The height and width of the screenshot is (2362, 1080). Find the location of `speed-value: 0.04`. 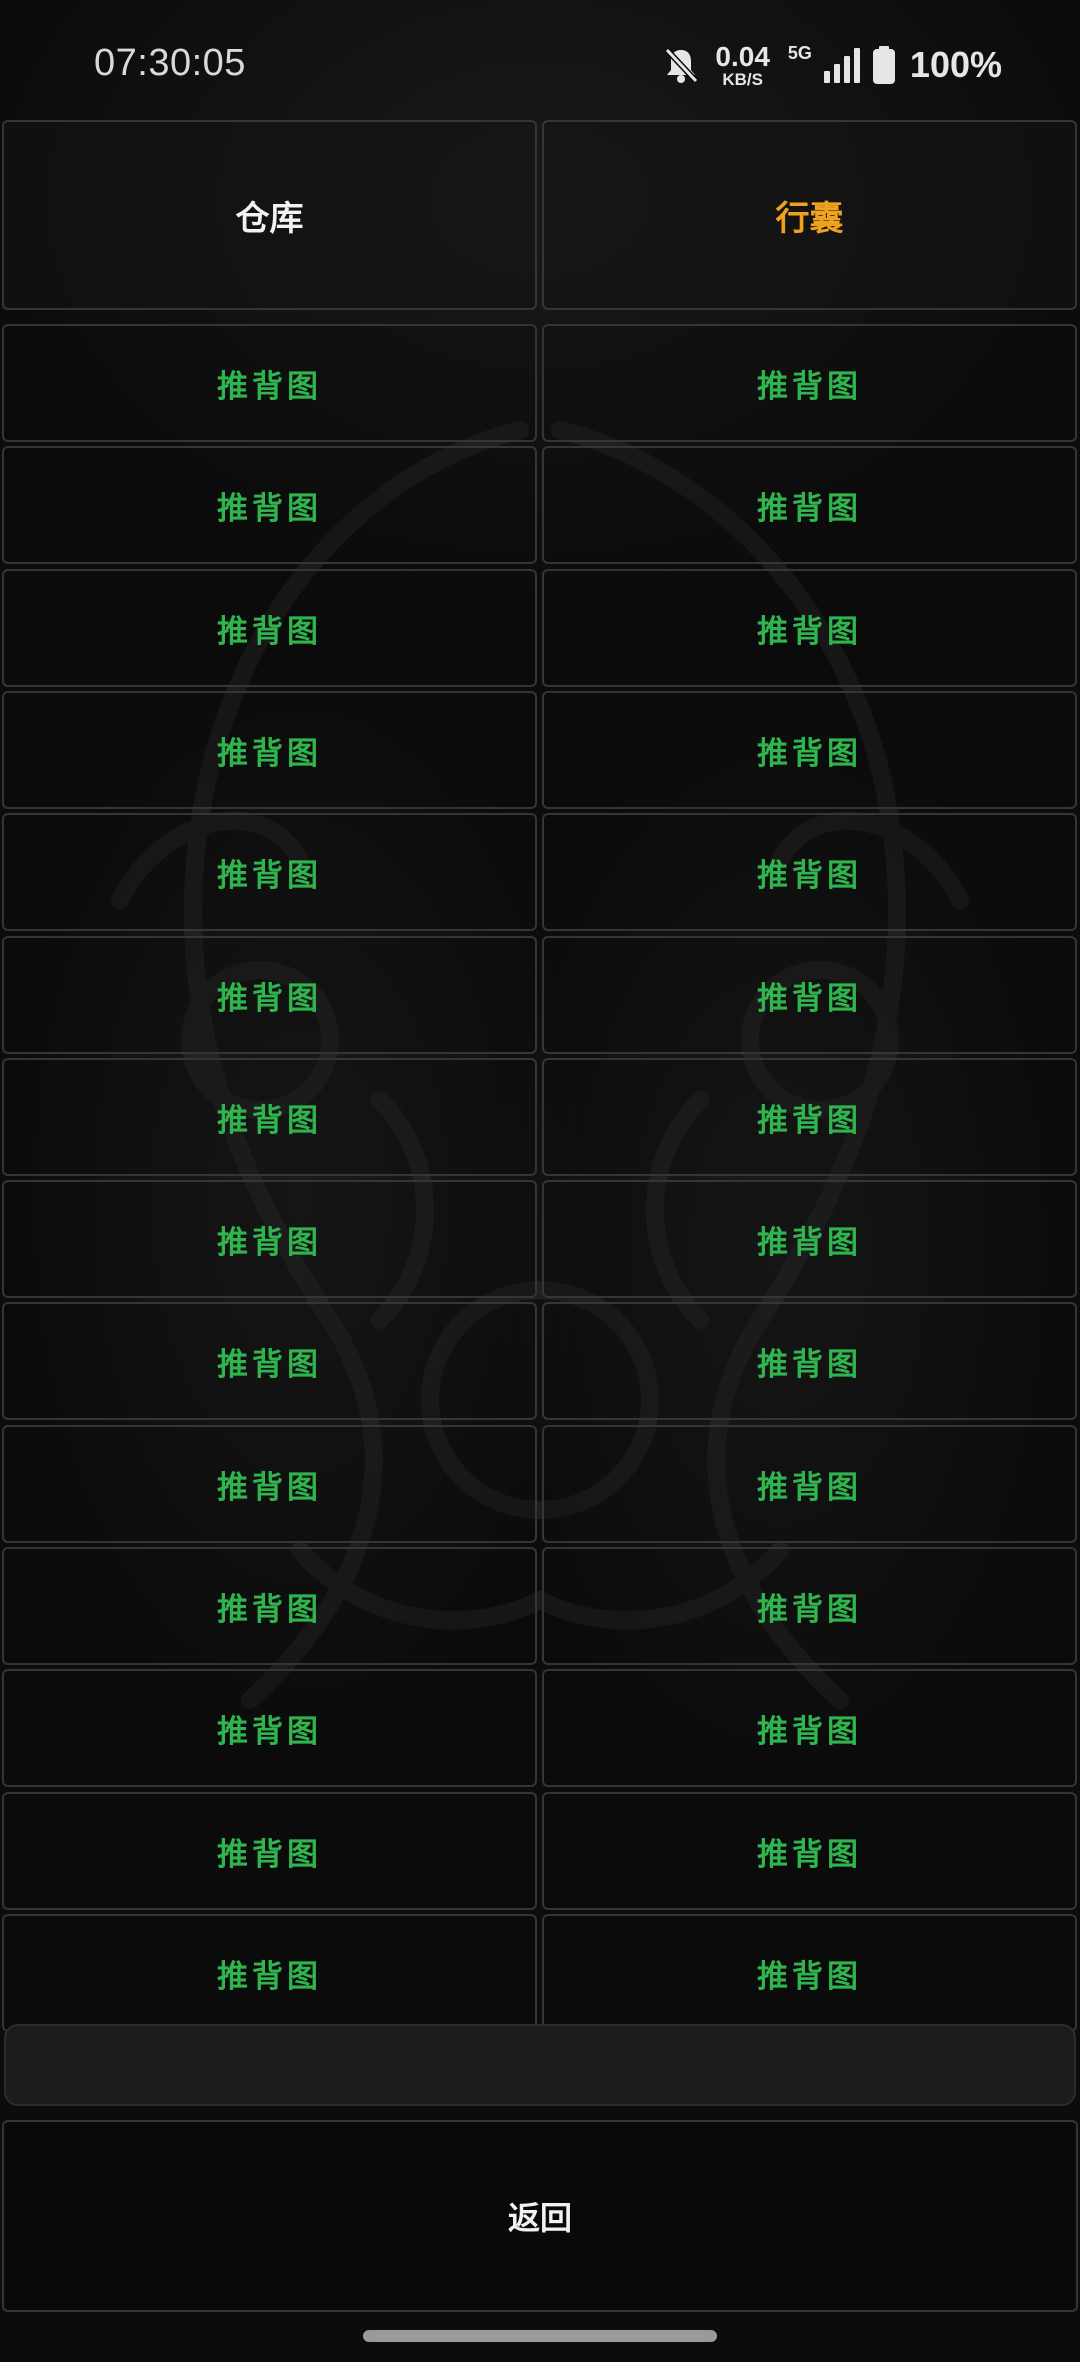

speed-value: 0.04 is located at coordinates (742, 56).